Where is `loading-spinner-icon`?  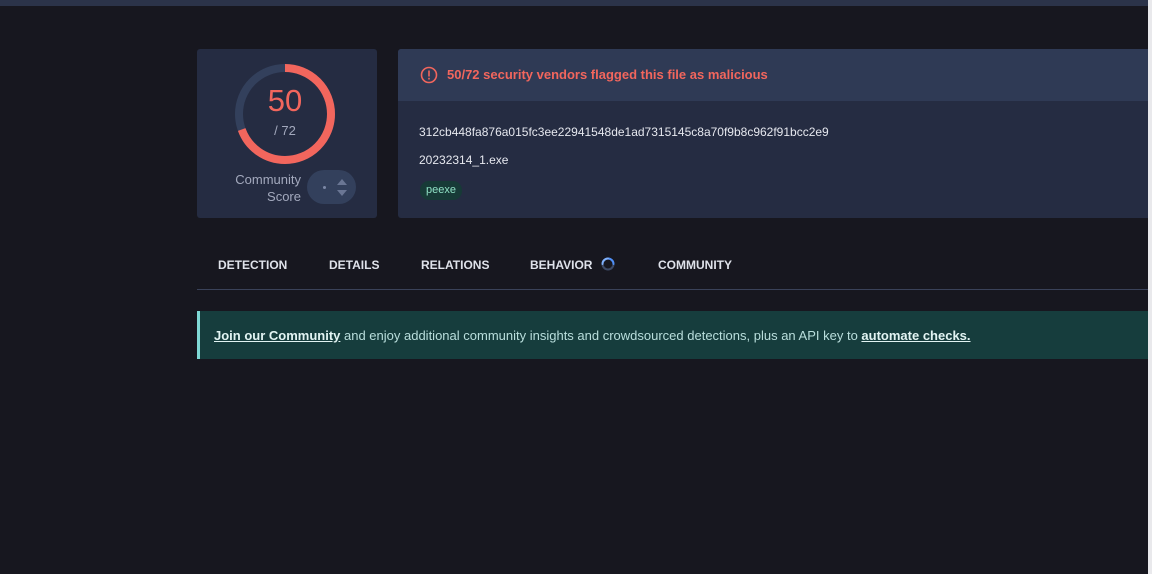
loading-spinner-icon is located at coordinates (608, 264).